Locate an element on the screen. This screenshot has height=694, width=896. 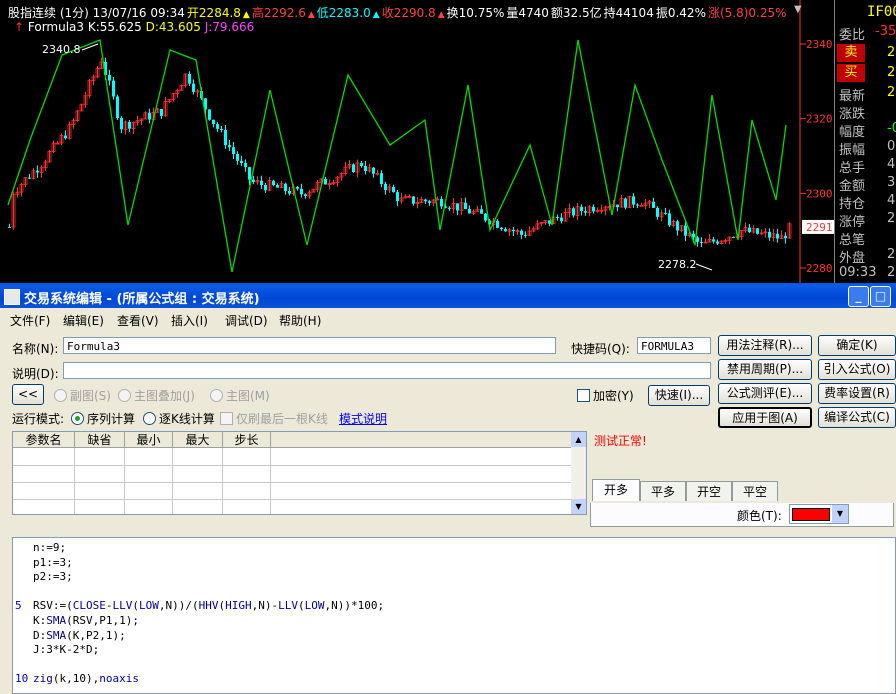
menu-debug: 调试(D) is located at coordinates (246, 320).